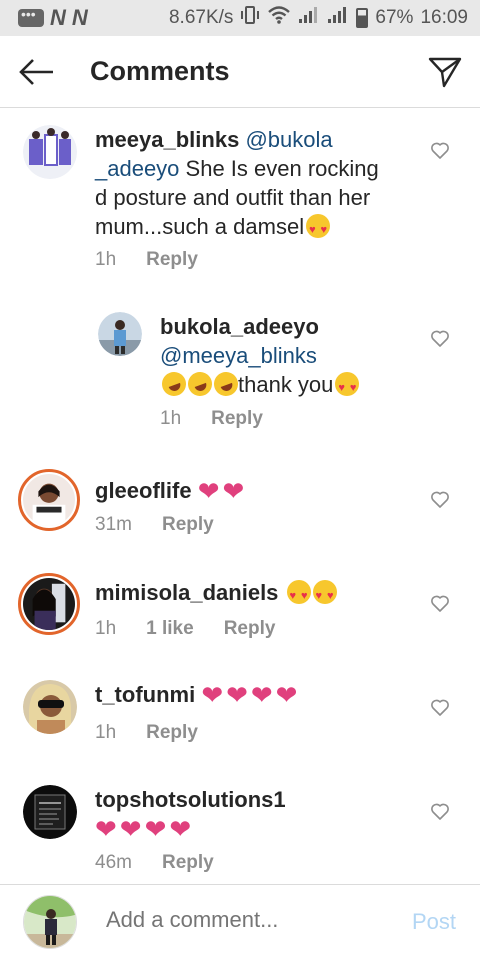 The width and height of the screenshot is (480, 960). I want to click on comment-item: mimisola_daniels 1h 1 like Reply, so click(240, 614).